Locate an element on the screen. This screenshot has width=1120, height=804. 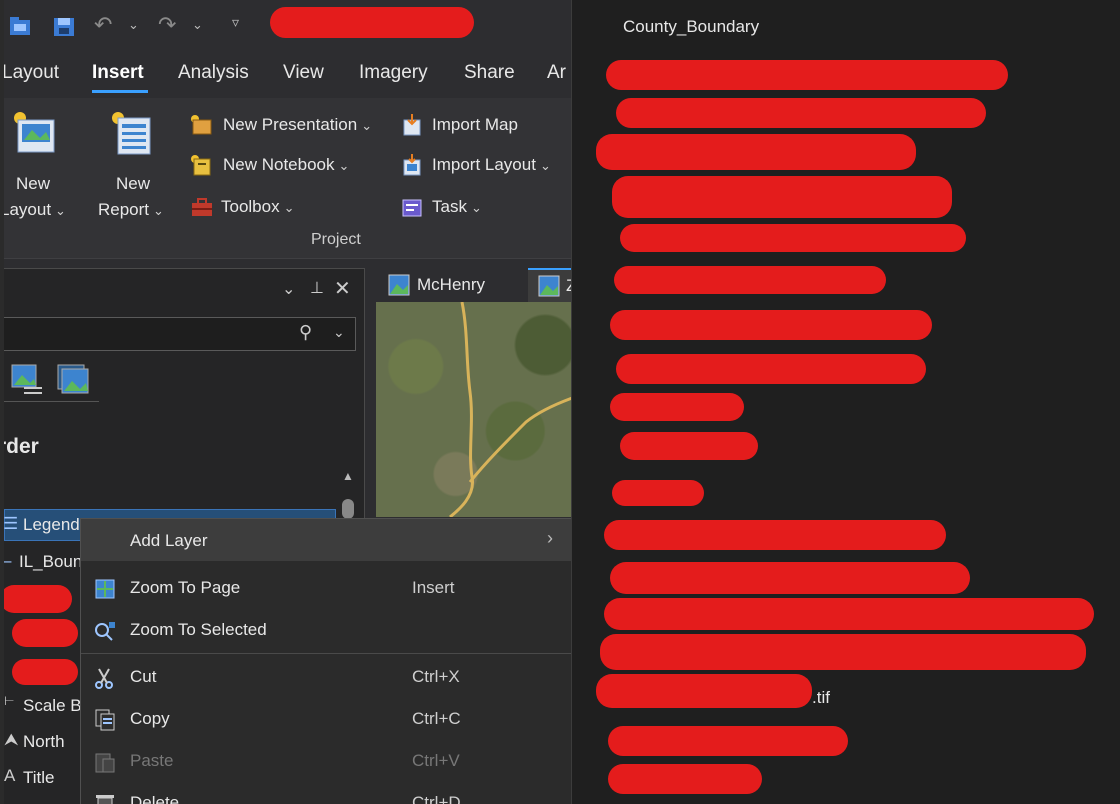
save-project-icon is located at coordinates (65, 26).